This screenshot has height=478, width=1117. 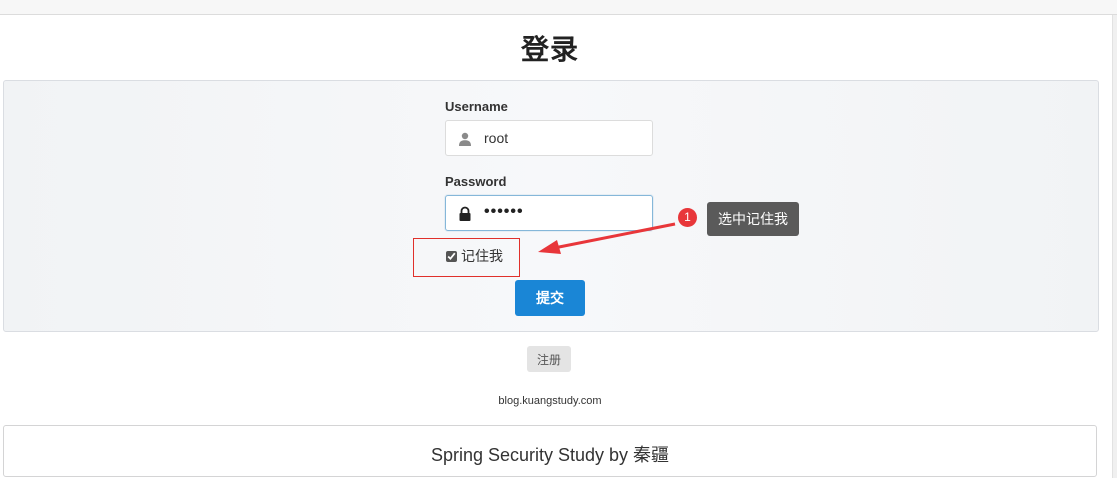 What do you see at coordinates (549, 359) in the screenshot?
I see `register-button: 注册` at bounding box center [549, 359].